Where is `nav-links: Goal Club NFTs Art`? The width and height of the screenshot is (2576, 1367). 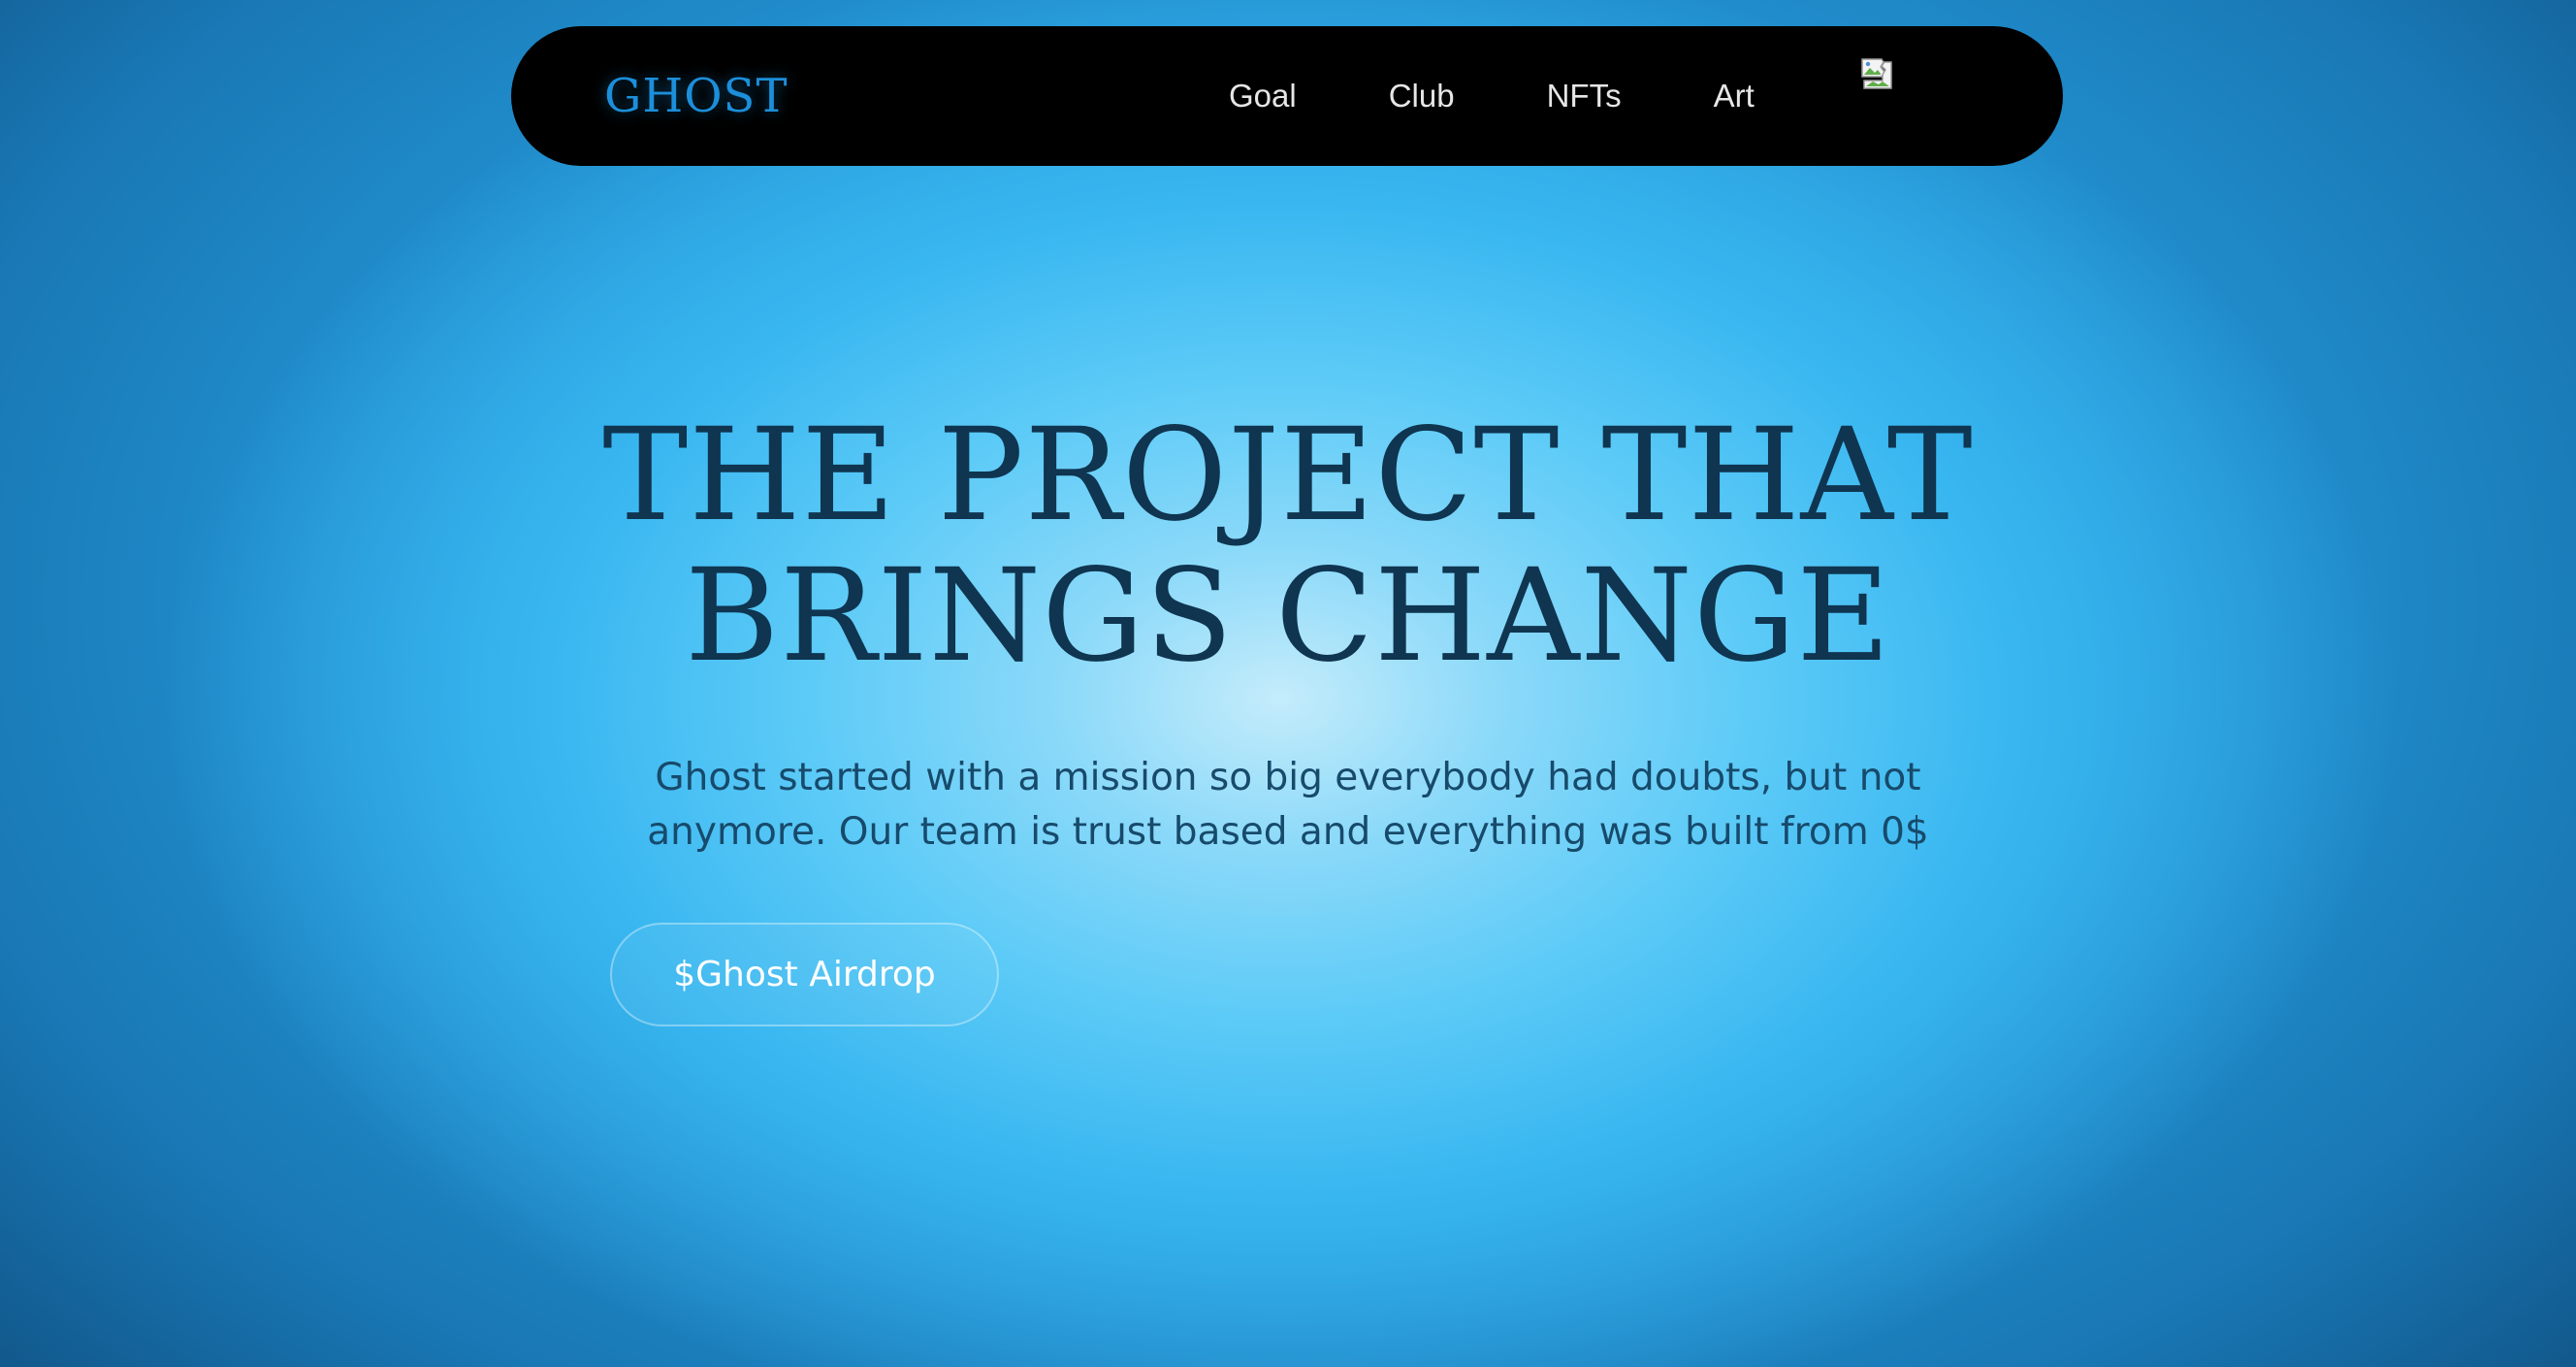
nav-links: Goal Club NFTs Art is located at coordinates (1538, 96).